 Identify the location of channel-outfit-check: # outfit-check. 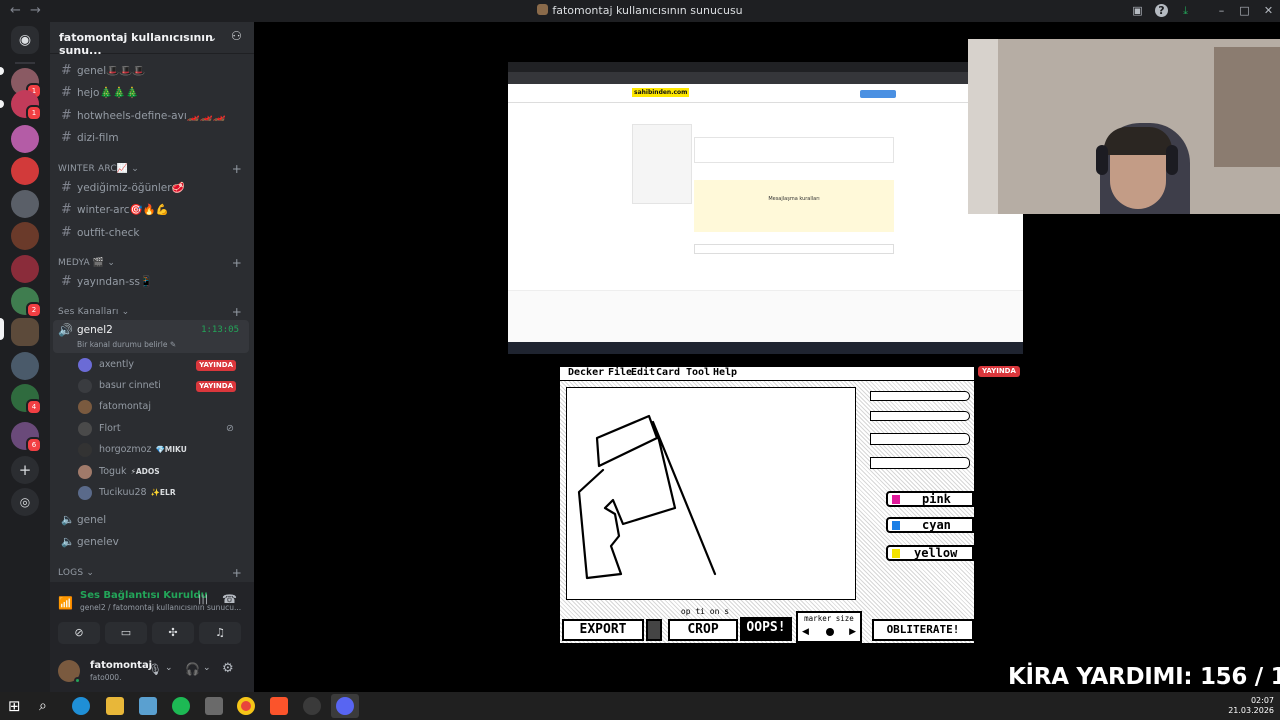
(152, 233).